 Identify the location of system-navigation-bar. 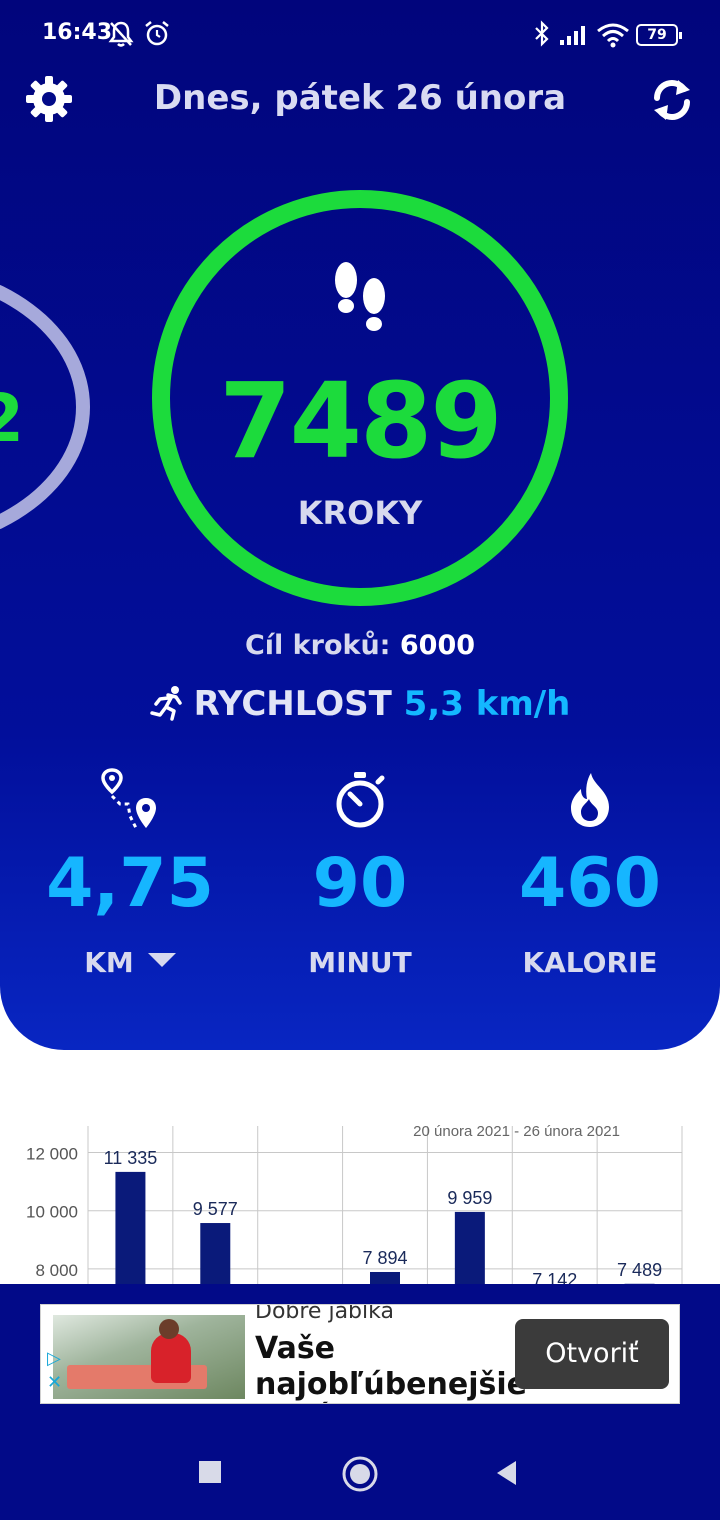
(360, 1473).